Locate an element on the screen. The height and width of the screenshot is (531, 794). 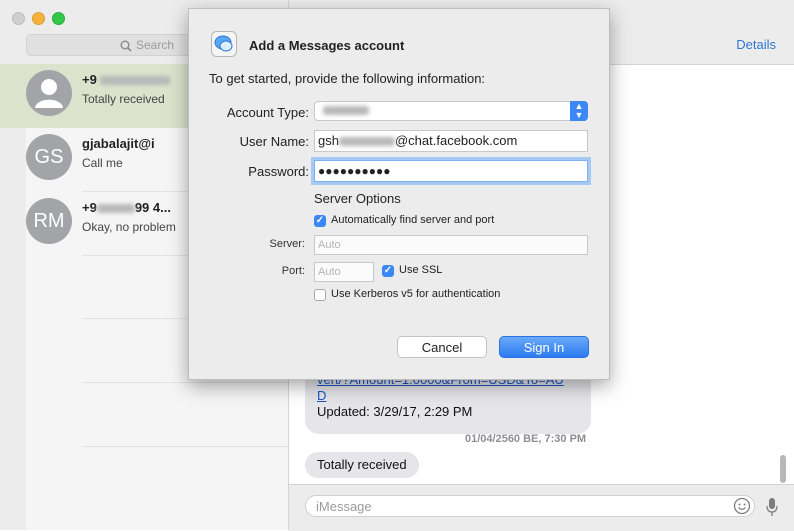
account-type-select: ▲ ▼ is located at coordinates (451, 111).